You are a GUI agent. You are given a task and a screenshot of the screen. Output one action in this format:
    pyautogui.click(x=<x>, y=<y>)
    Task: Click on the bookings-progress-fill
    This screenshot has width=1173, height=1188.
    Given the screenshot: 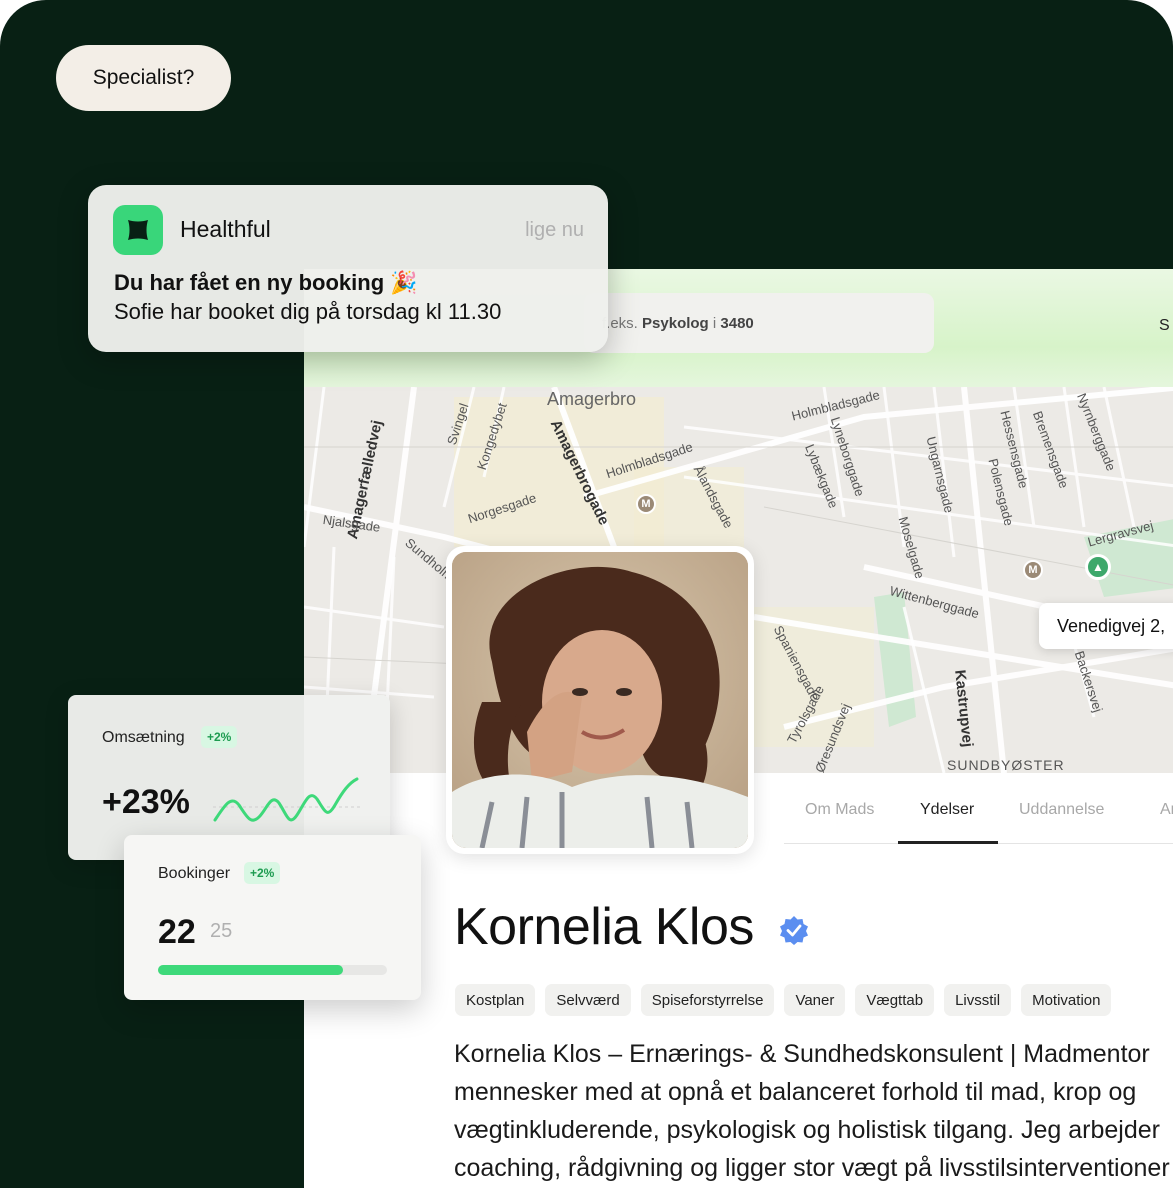 What is the action you would take?
    pyautogui.click(x=251, y=970)
    